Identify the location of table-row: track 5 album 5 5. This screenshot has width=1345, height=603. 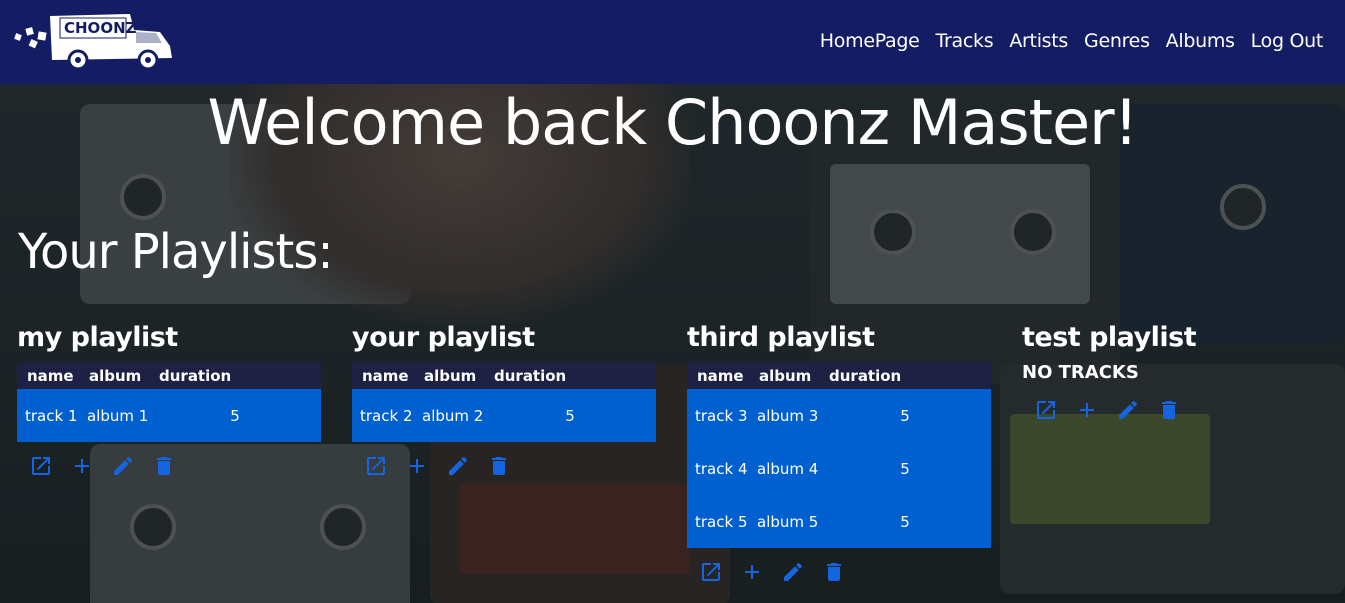
(839, 521).